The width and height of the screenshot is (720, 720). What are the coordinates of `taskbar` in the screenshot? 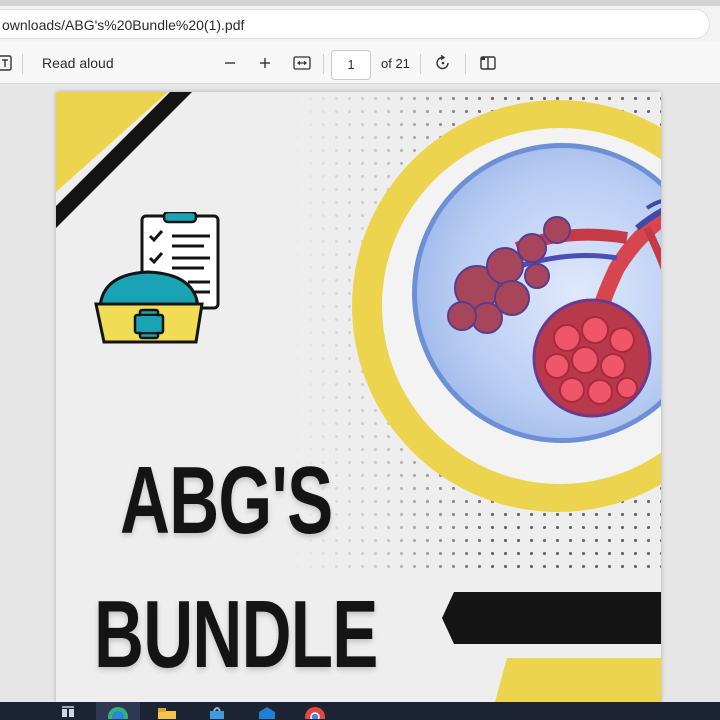 It's located at (360, 711).